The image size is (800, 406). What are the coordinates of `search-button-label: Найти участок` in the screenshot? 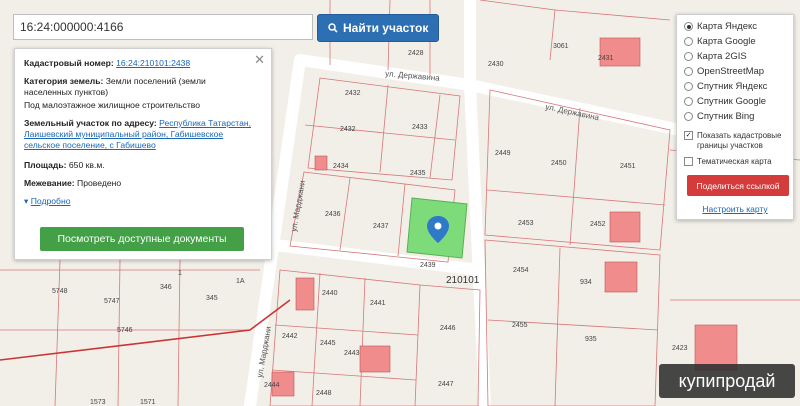 It's located at (386, 28).